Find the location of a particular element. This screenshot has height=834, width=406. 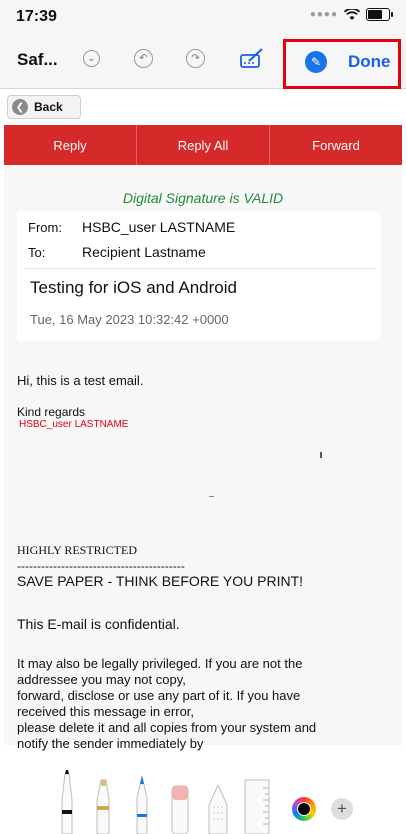

status-time: 17:39 is located at coordinates (36, 16).